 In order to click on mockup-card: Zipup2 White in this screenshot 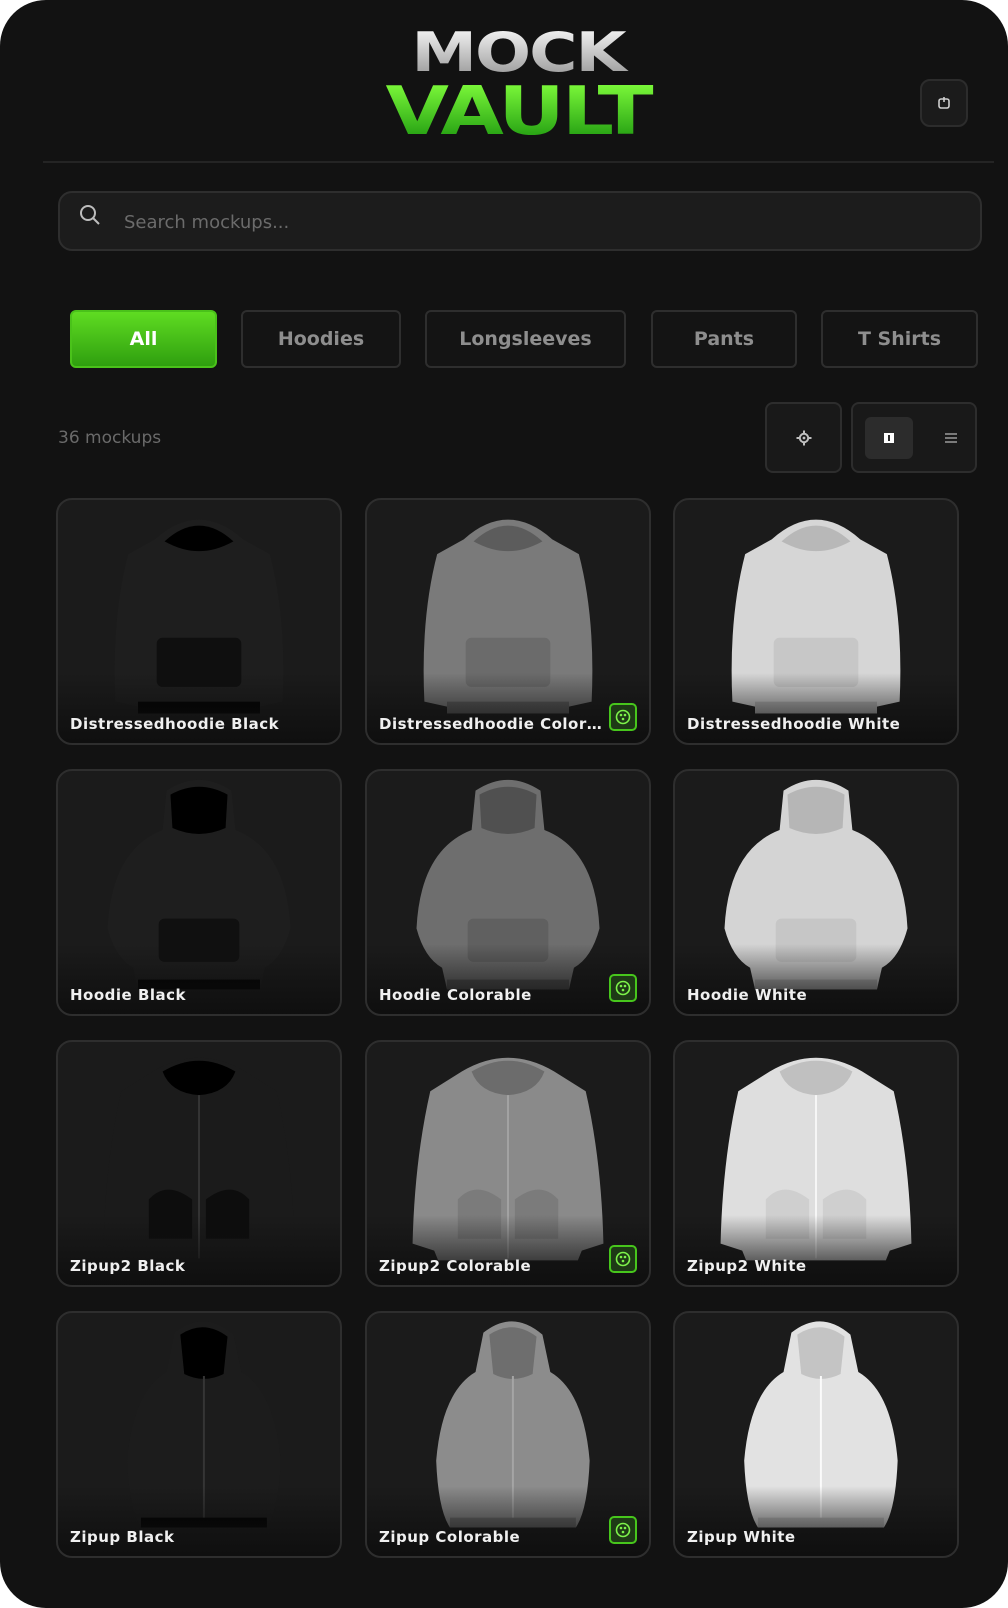, I will do `click(816, 1163)`.